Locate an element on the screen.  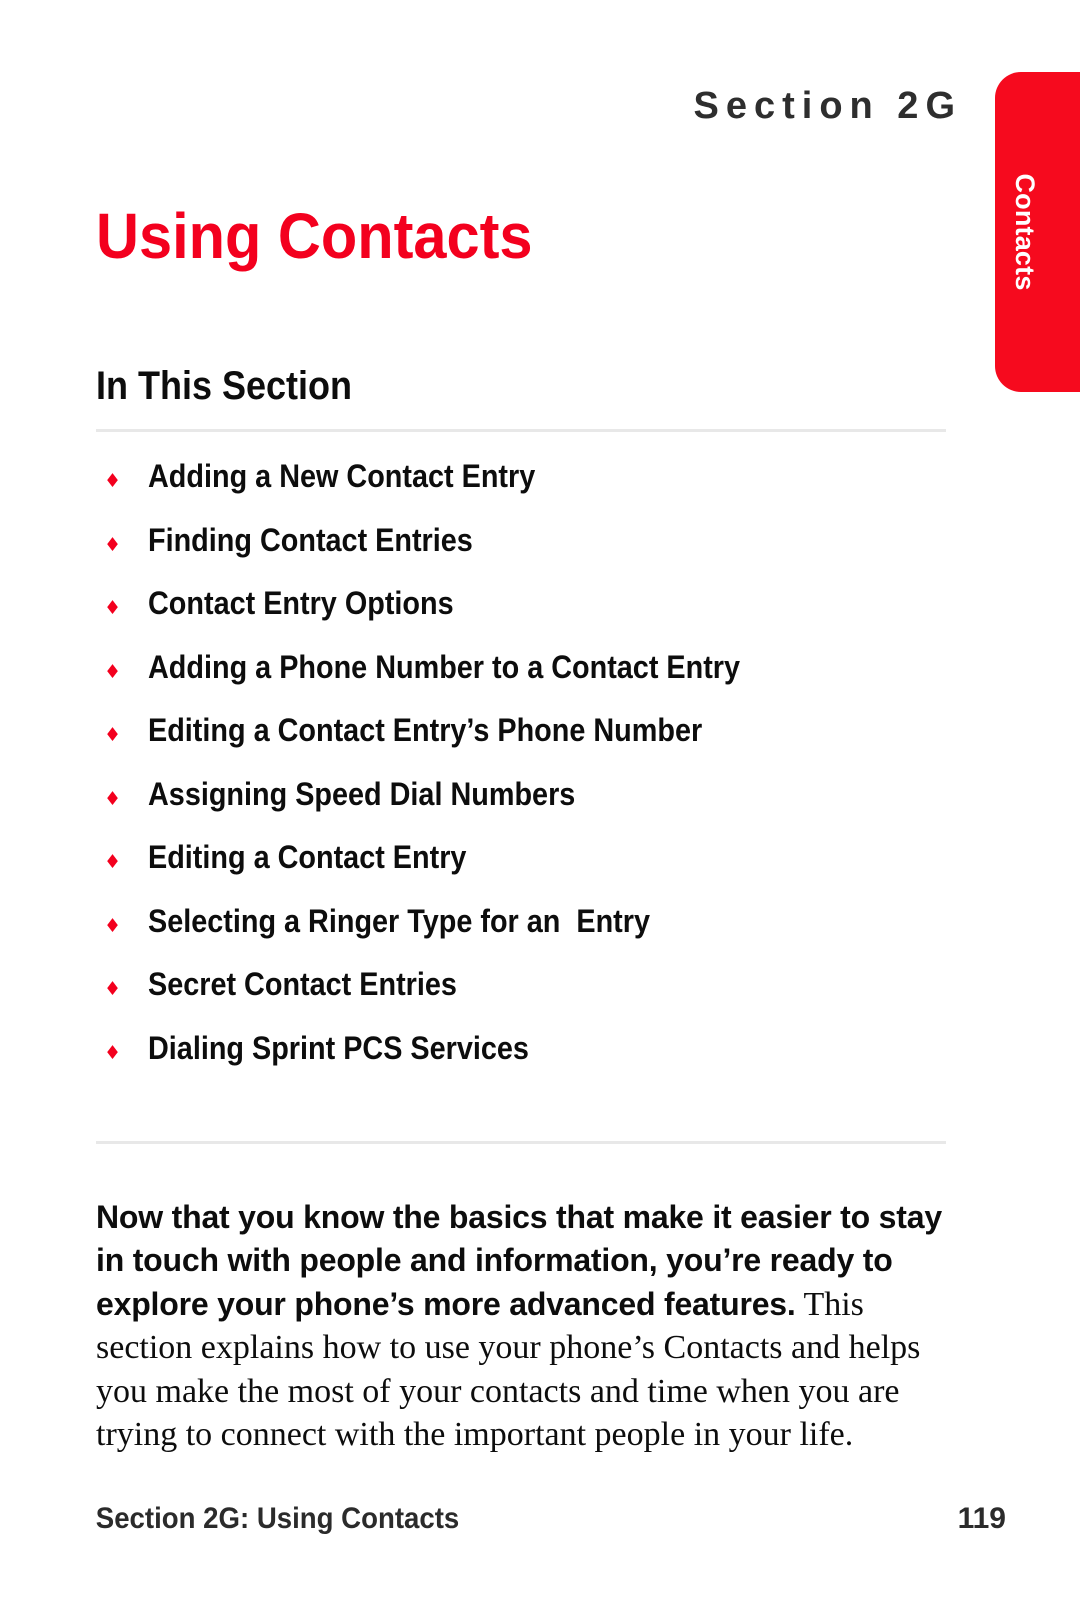
in-this-section-heading: In This Section is located at coordinates (224, 386).